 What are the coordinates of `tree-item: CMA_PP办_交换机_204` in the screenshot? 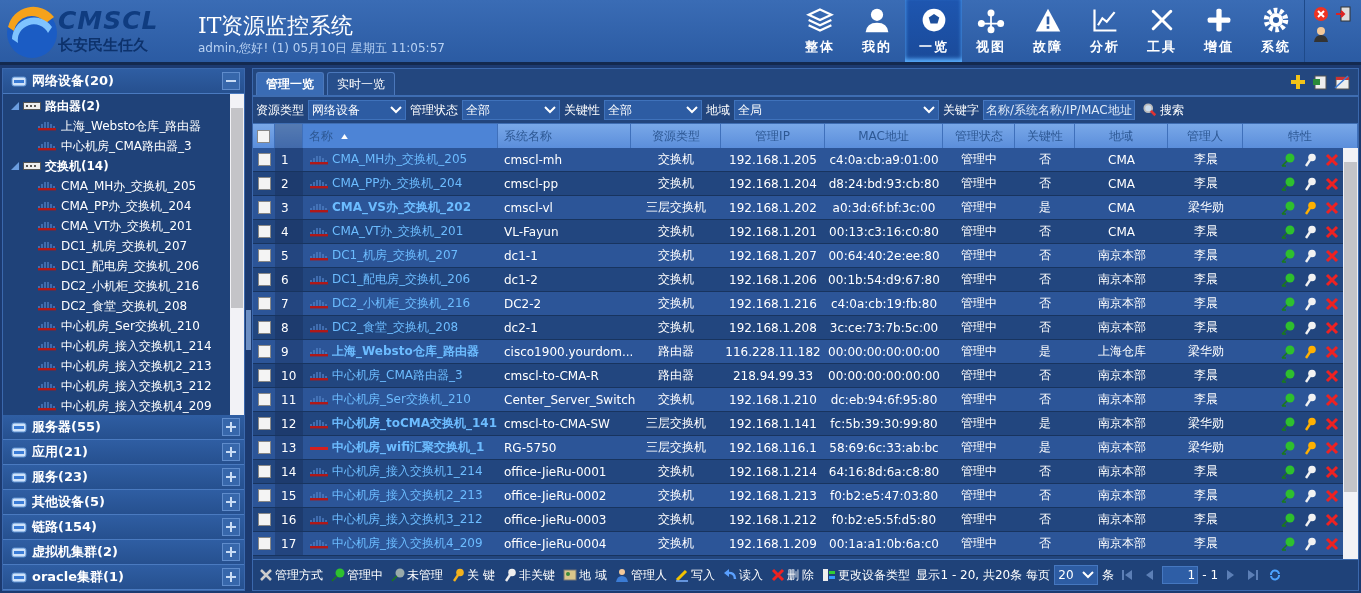 It's located at (116, 206).